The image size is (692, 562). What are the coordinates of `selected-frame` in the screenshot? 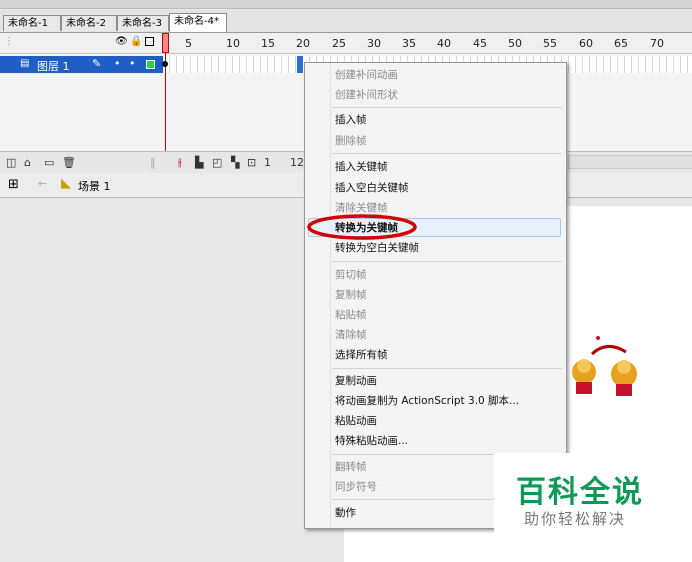 It's located at (300, 64).